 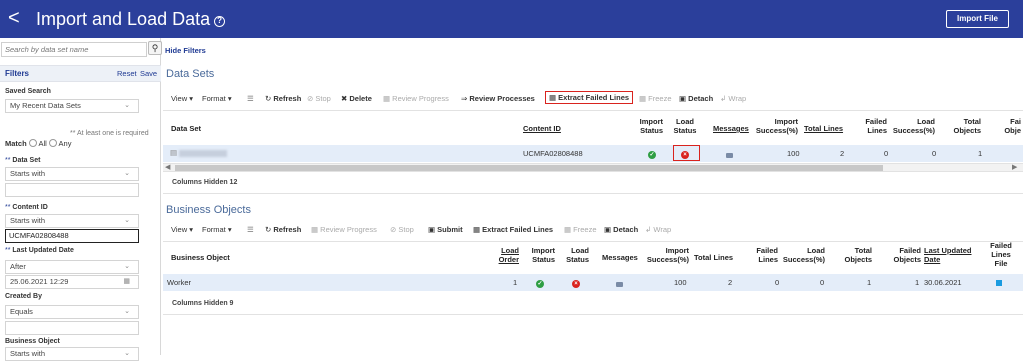 What do you see at coordinates (185, 50) in the screenshot?
I see `hide-filters-link: Hide Filters` at bounding box center [185, 50].